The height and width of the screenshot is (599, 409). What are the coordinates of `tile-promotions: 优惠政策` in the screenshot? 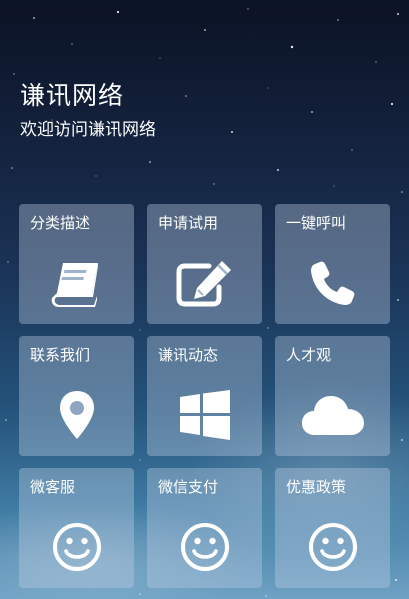 It's located at (332, 528).